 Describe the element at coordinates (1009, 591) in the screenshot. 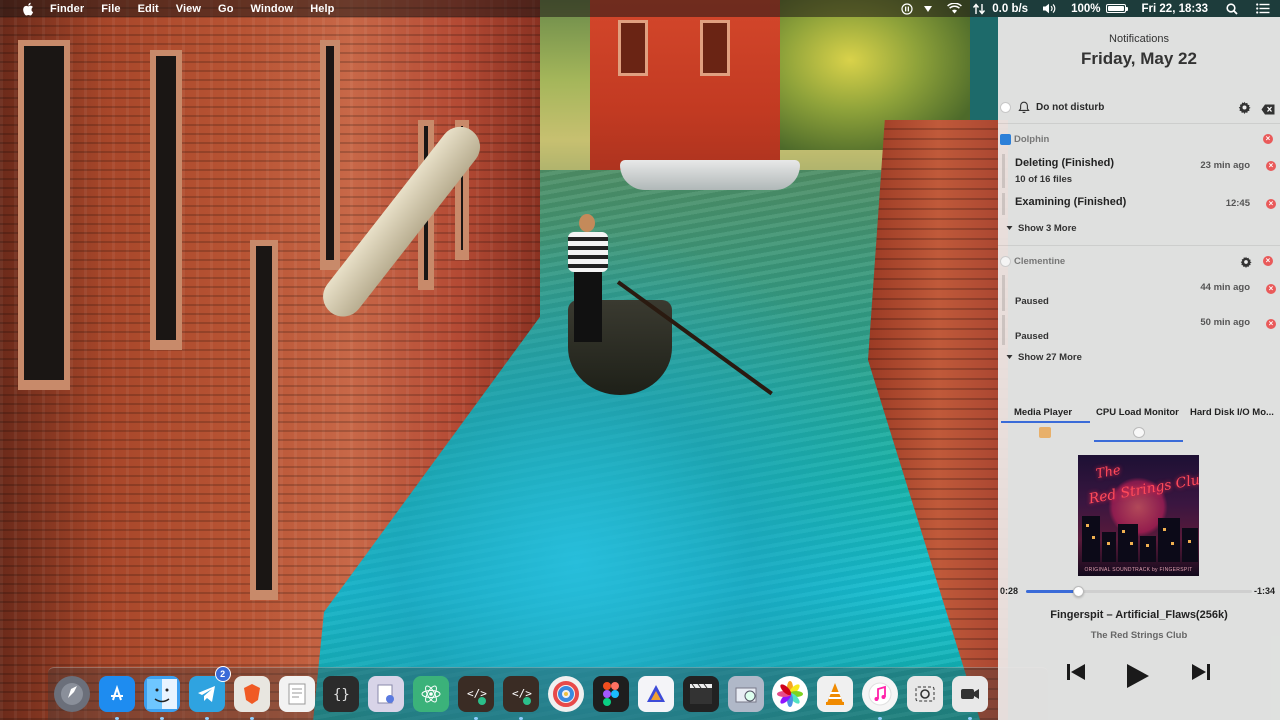

I see `time-elapsed: 0:28` at that location.